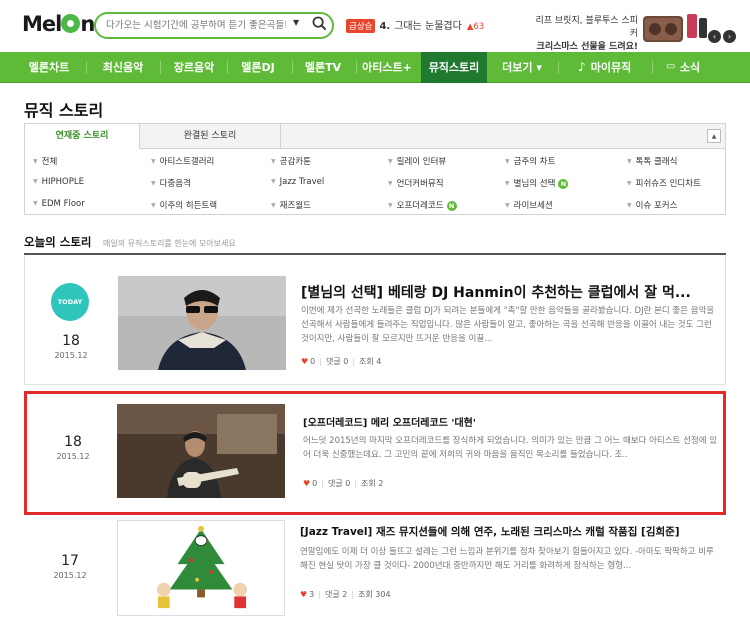 The image size is (750, 627). I want to click on today-section-subtitle: 매일의 뮤직스토리를 한눈에 모아보세요, so click(169, 243).